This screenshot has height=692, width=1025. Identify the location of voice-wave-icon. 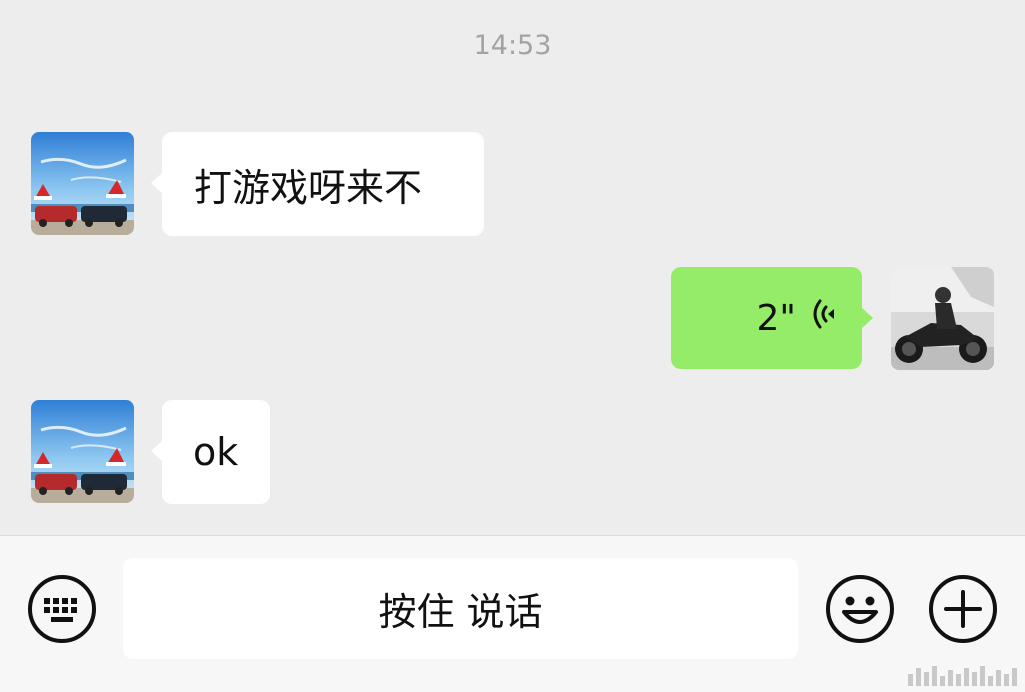
(824, 318).